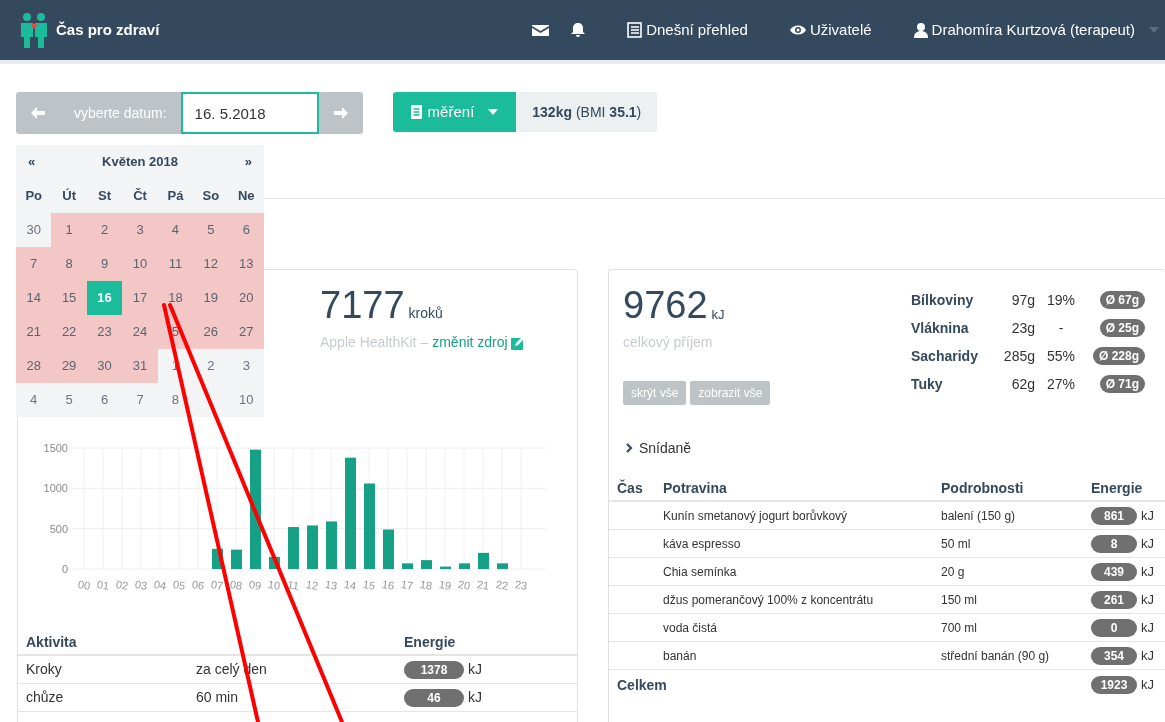 The width and height of the screenshot is (1165, 722). I want to click on column-header: Podrobnosti, so click(983, 488).